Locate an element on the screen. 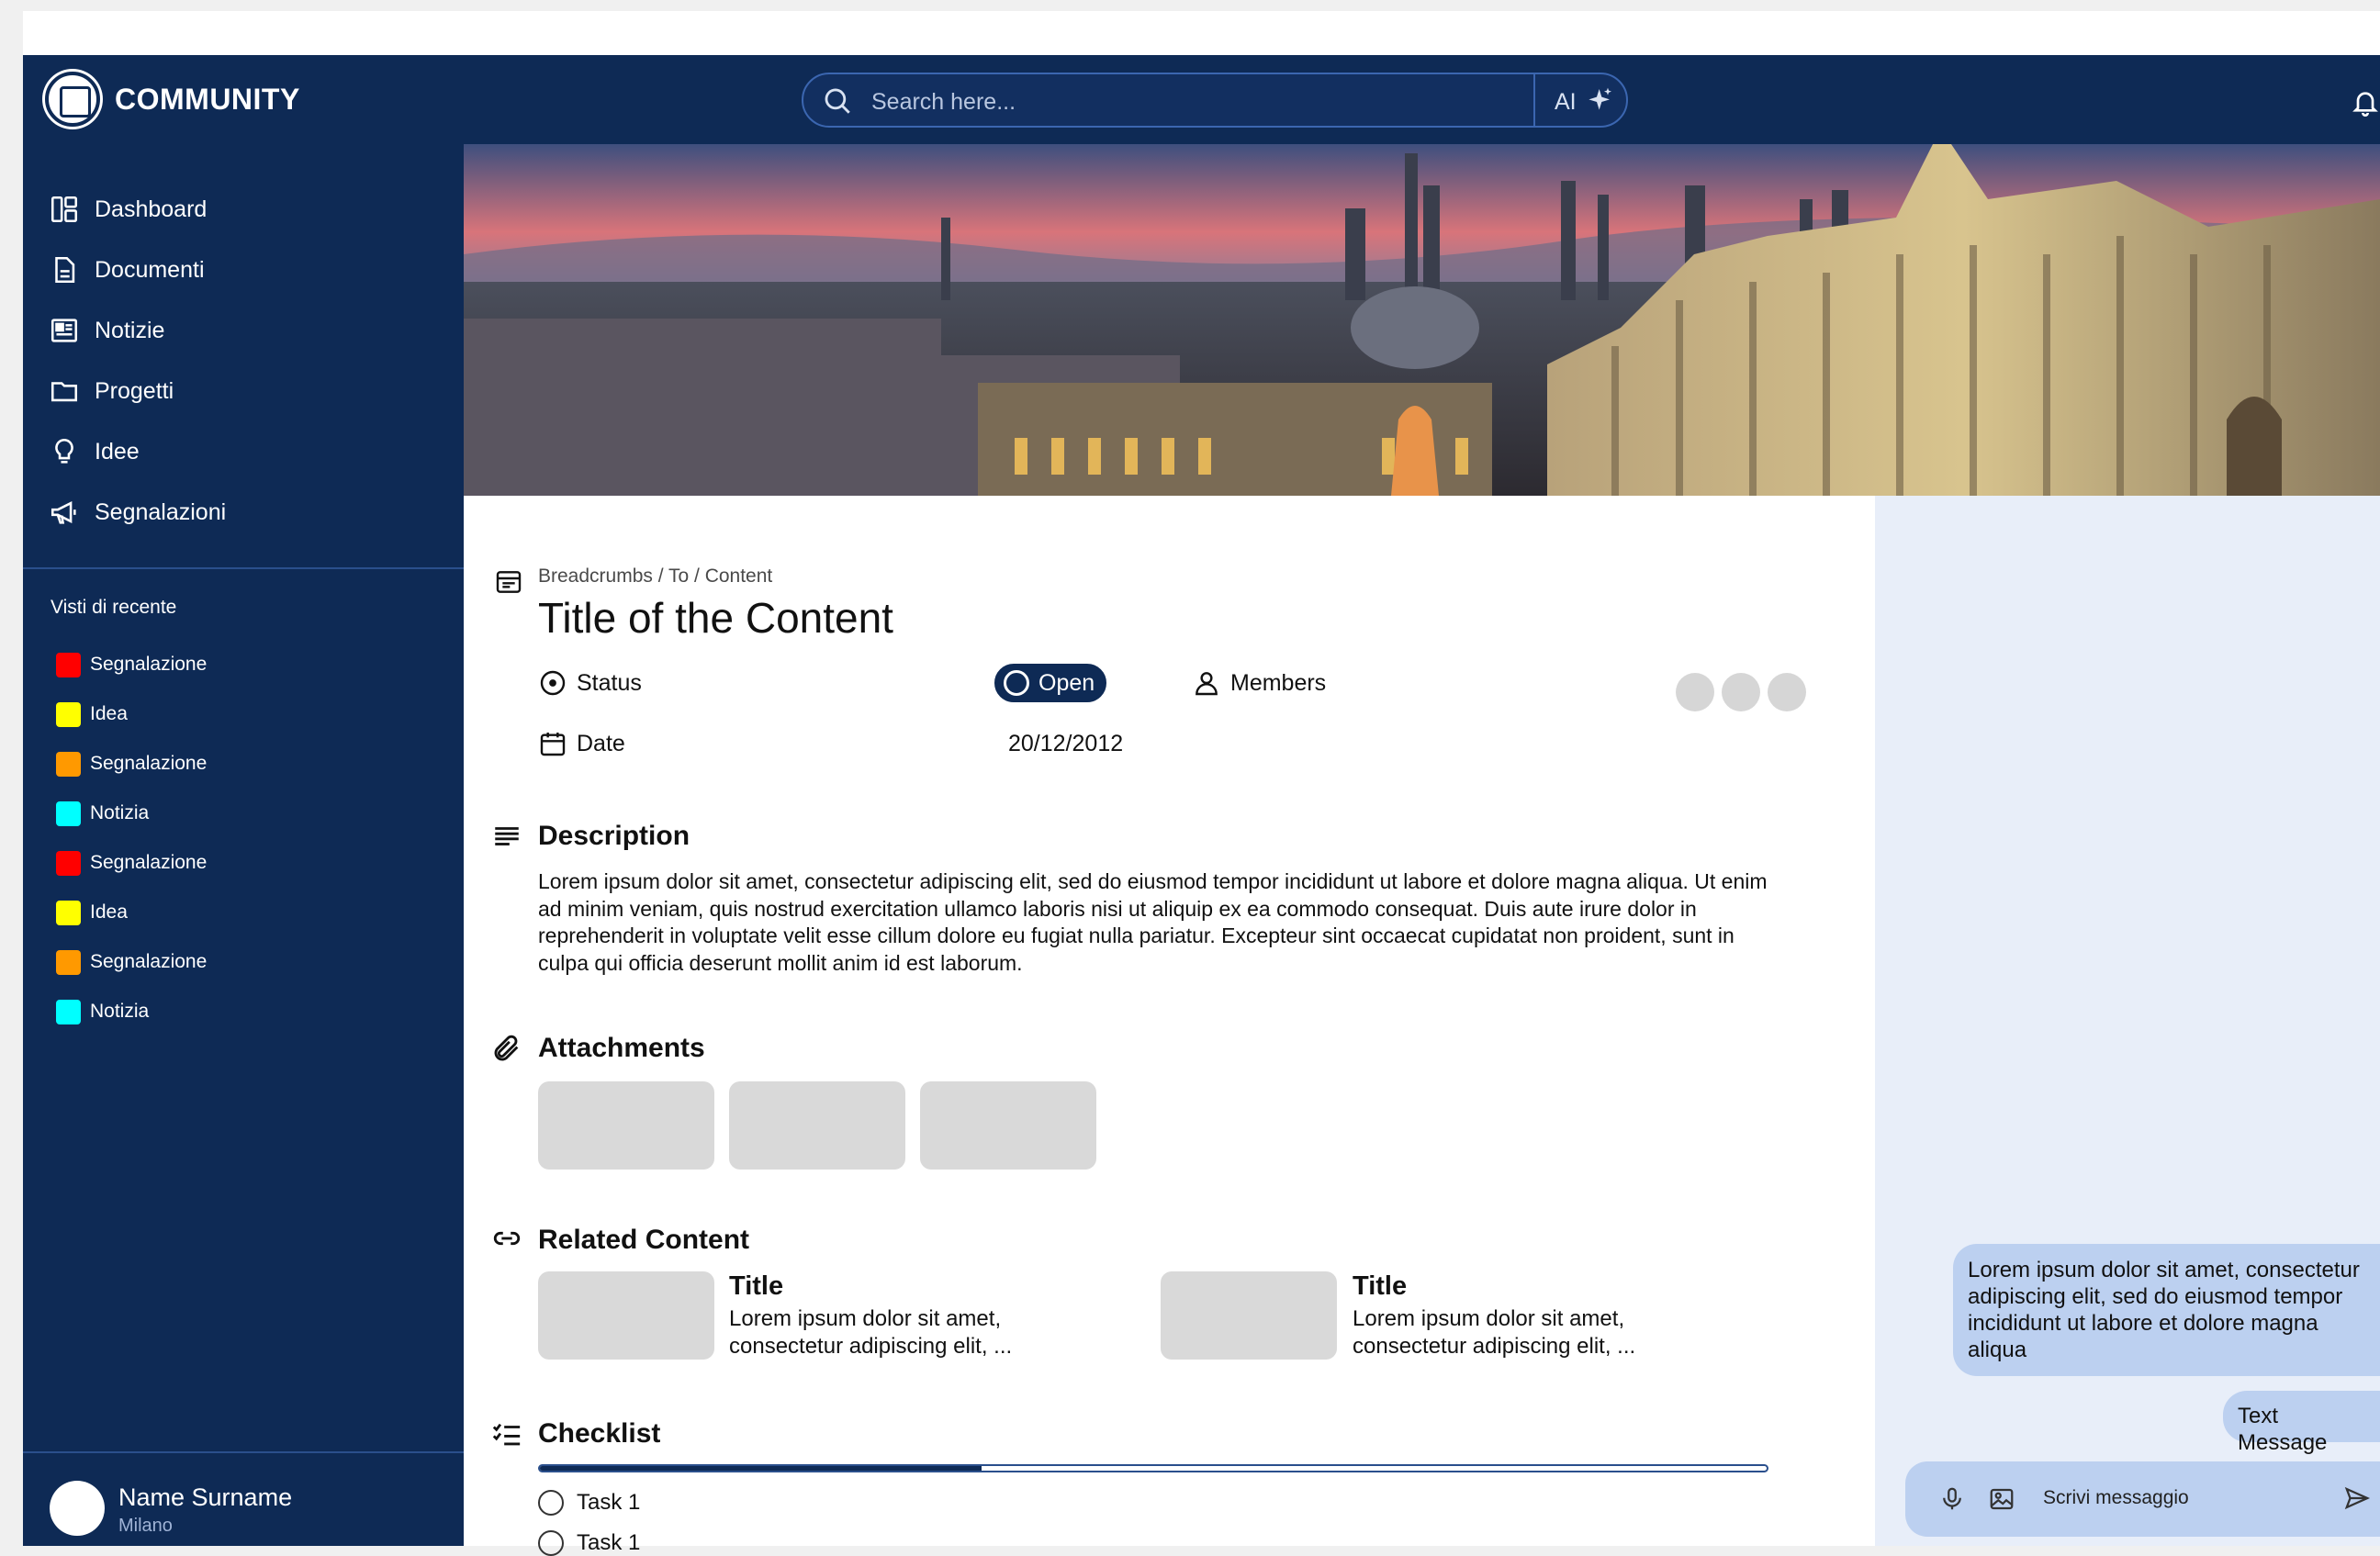 The image size is (2380, 1556). image-icon is located at coordinates (2001, 1499).